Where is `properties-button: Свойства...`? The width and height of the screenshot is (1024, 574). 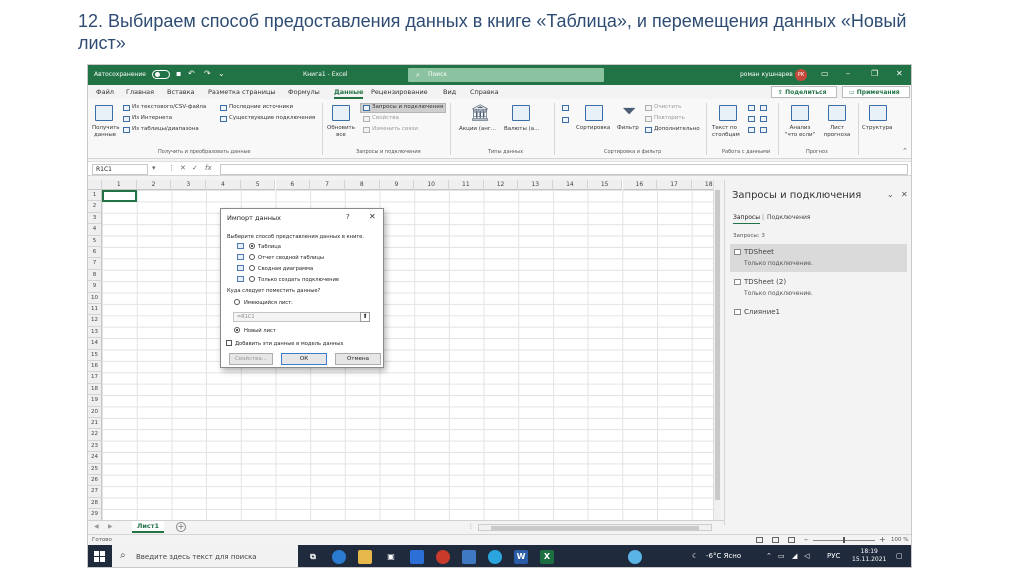 properties-button: Свойства... is located at coordinates (251, 359).